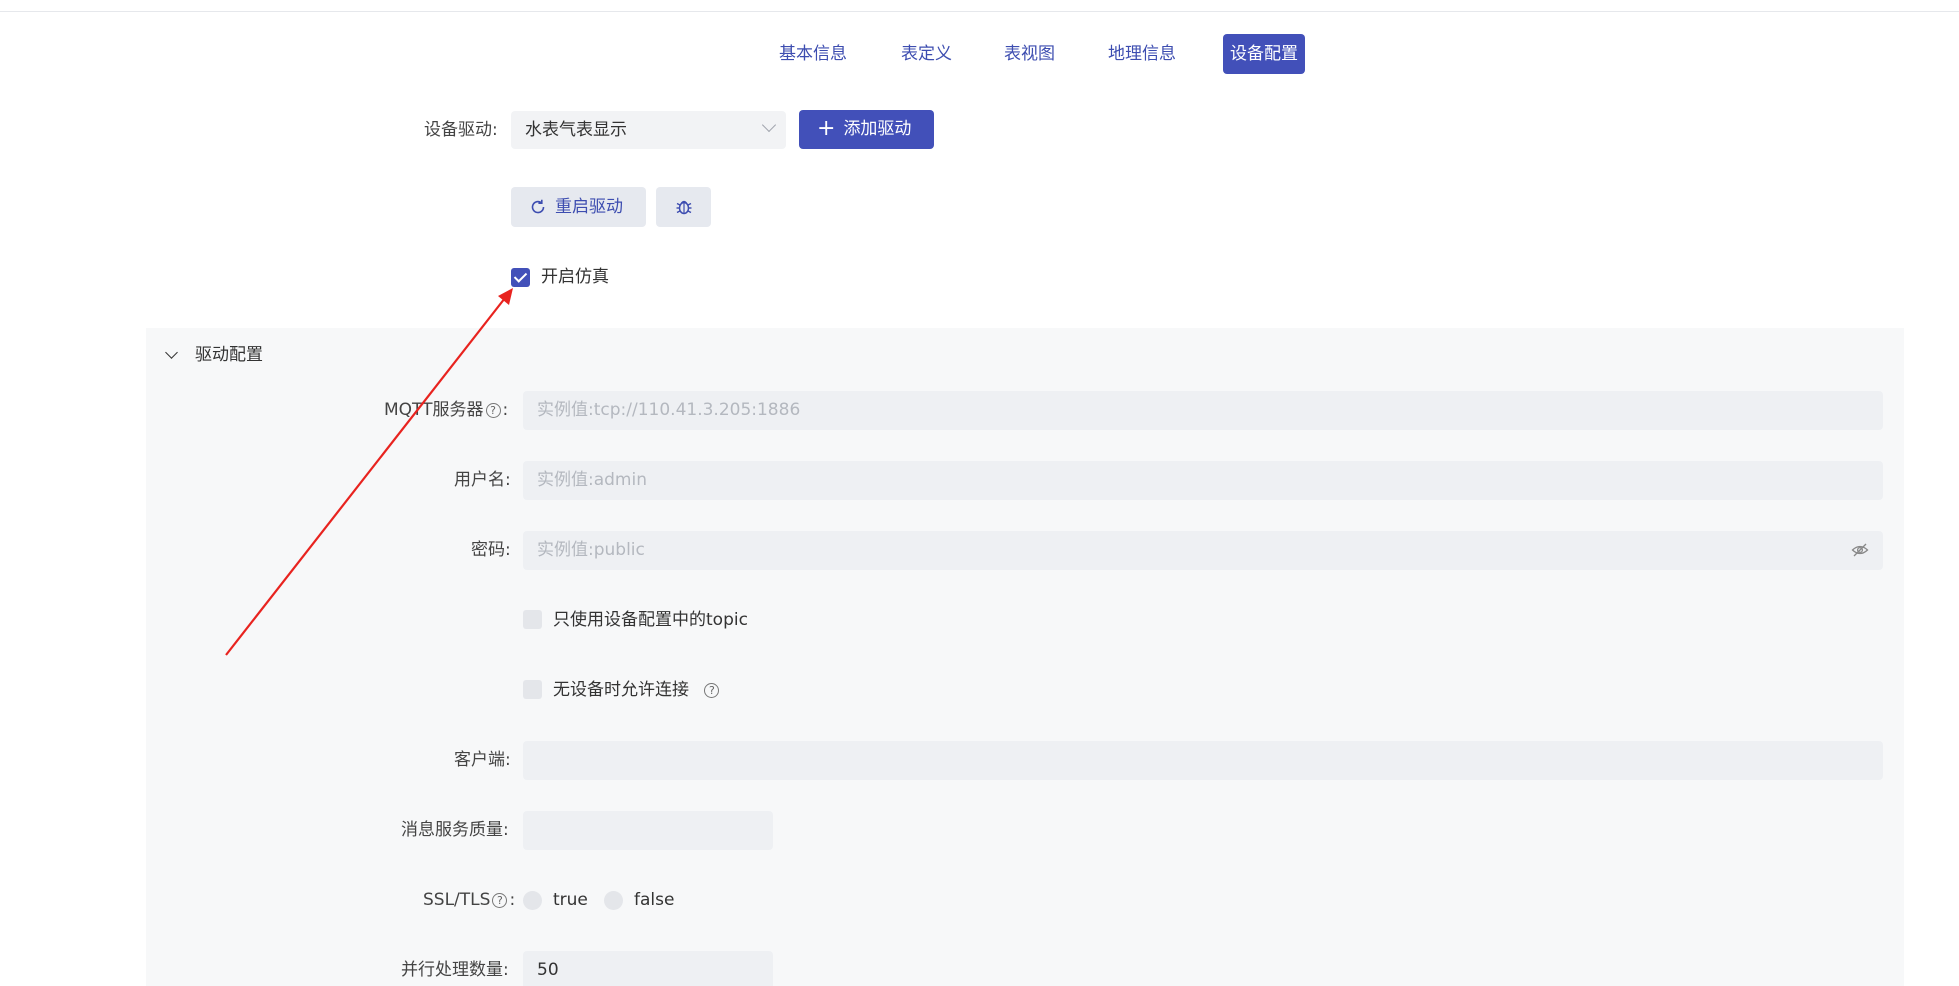 This screenshot has height=986, width=1959. Describe the element at coordinates (979, 54) in the screenshot. I see `tab-bar: 基本信息 表定义 表视图 地理信息 设备配置` at that location.